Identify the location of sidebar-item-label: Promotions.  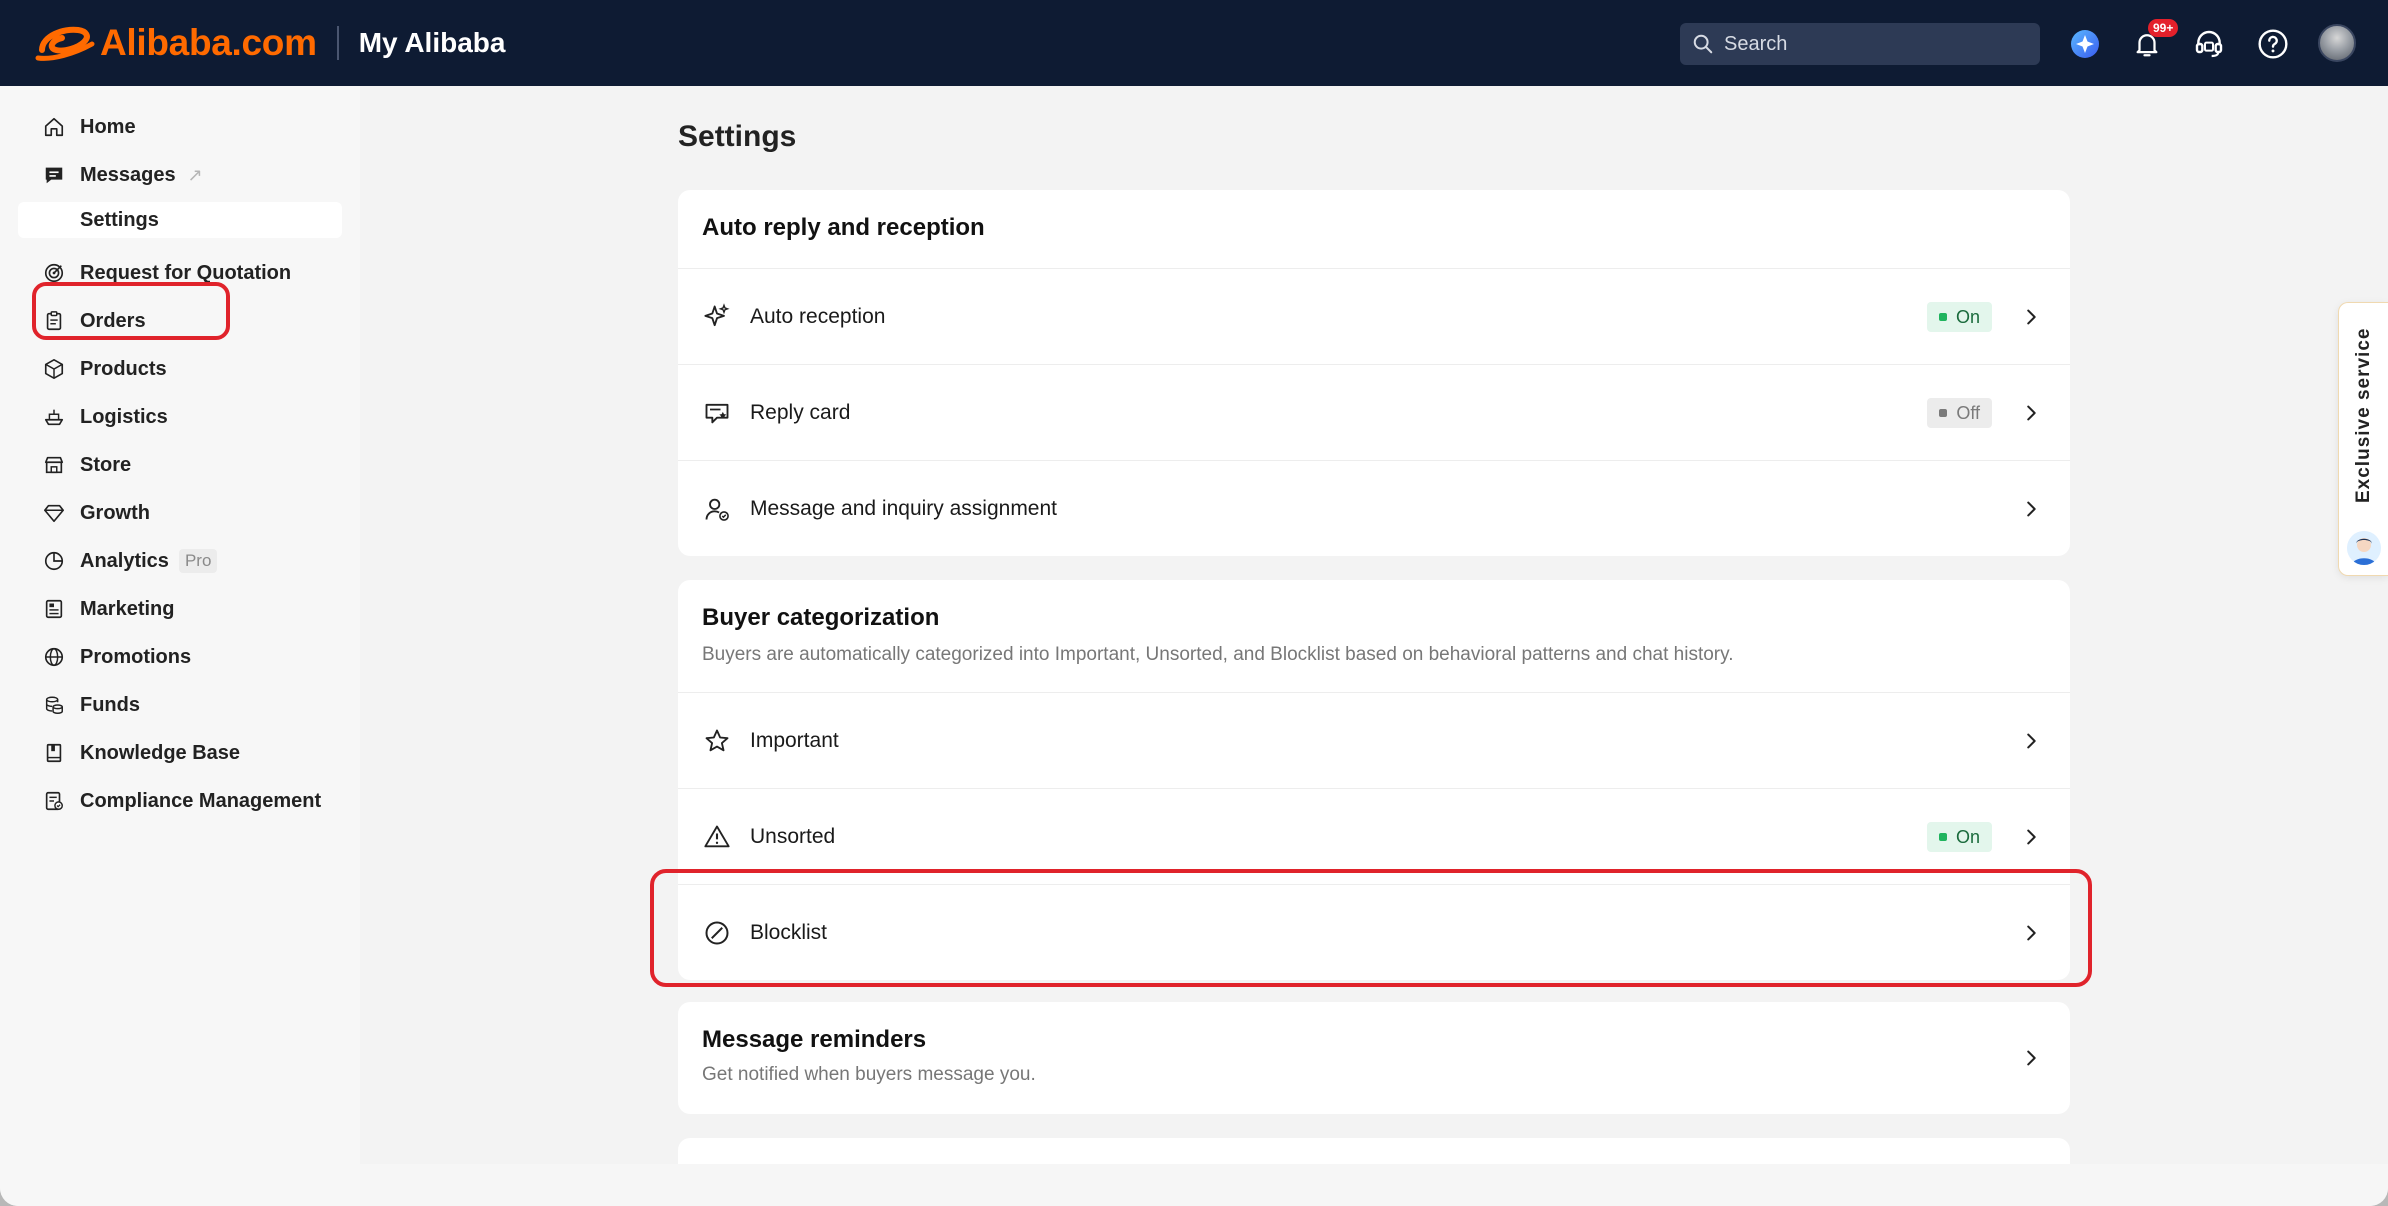
(136, 656).